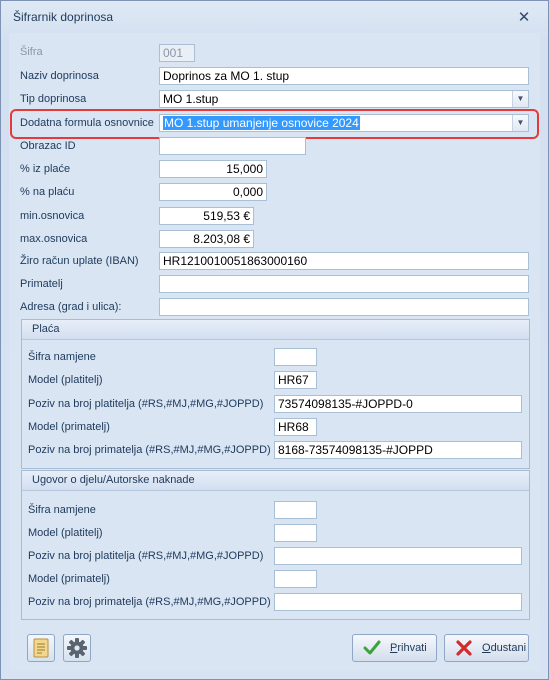 The height and width of the screenshot is (680, 549). I want to click on placa-group-header: Plaća, so click(275, 330).